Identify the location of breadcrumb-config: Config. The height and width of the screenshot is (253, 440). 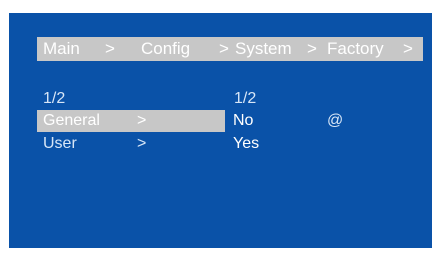
(165, 49).